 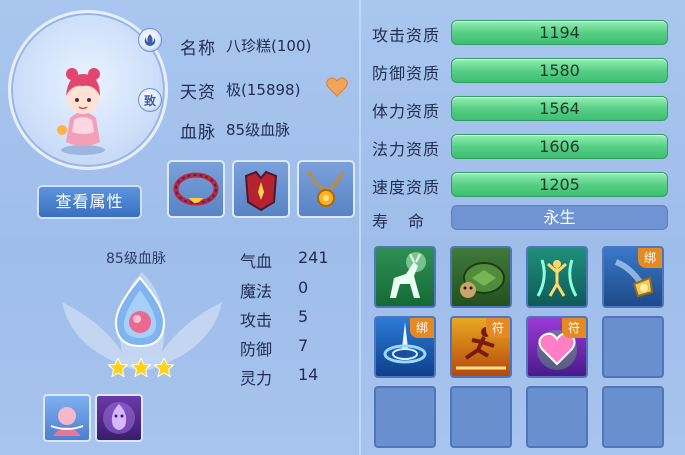 What do you see at coordinates (198, 49) in the screenshot?
I see `name-label: 名称` at bounding box center [198, 49].